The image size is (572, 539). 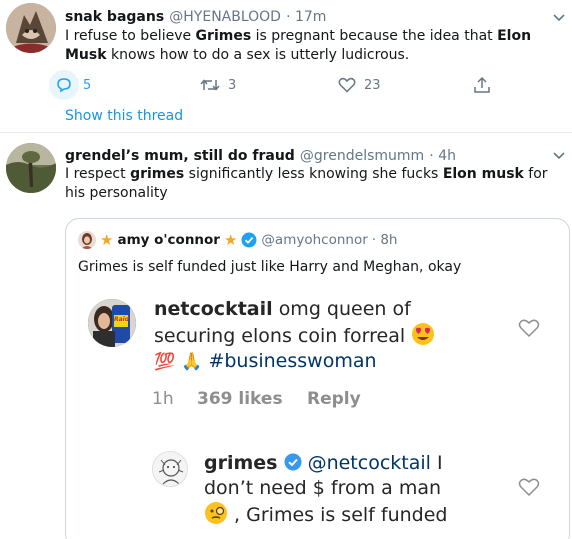 What do you see at coordinates (114, 17) in the screenshot?
I see `display-name: snak bagans` at bounding box center [114, 17].